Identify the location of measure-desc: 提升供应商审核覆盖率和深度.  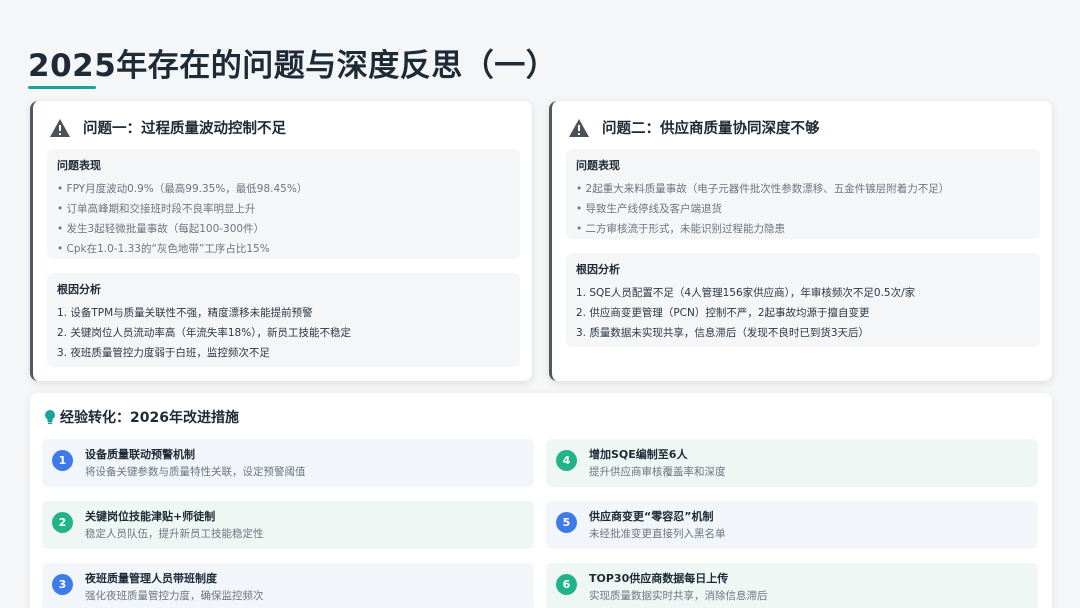
(657, 472).